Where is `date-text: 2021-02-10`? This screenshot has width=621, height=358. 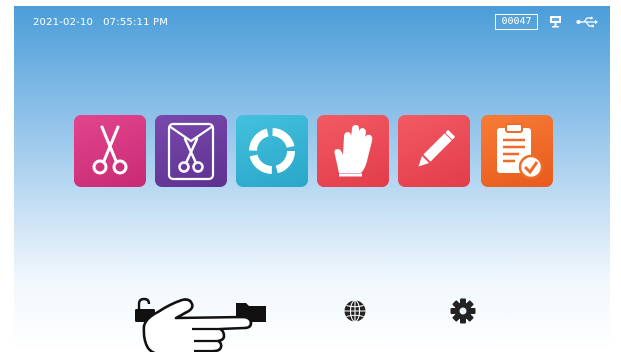
date-text: 2021-02-10 is located at coordinates (63, 22).